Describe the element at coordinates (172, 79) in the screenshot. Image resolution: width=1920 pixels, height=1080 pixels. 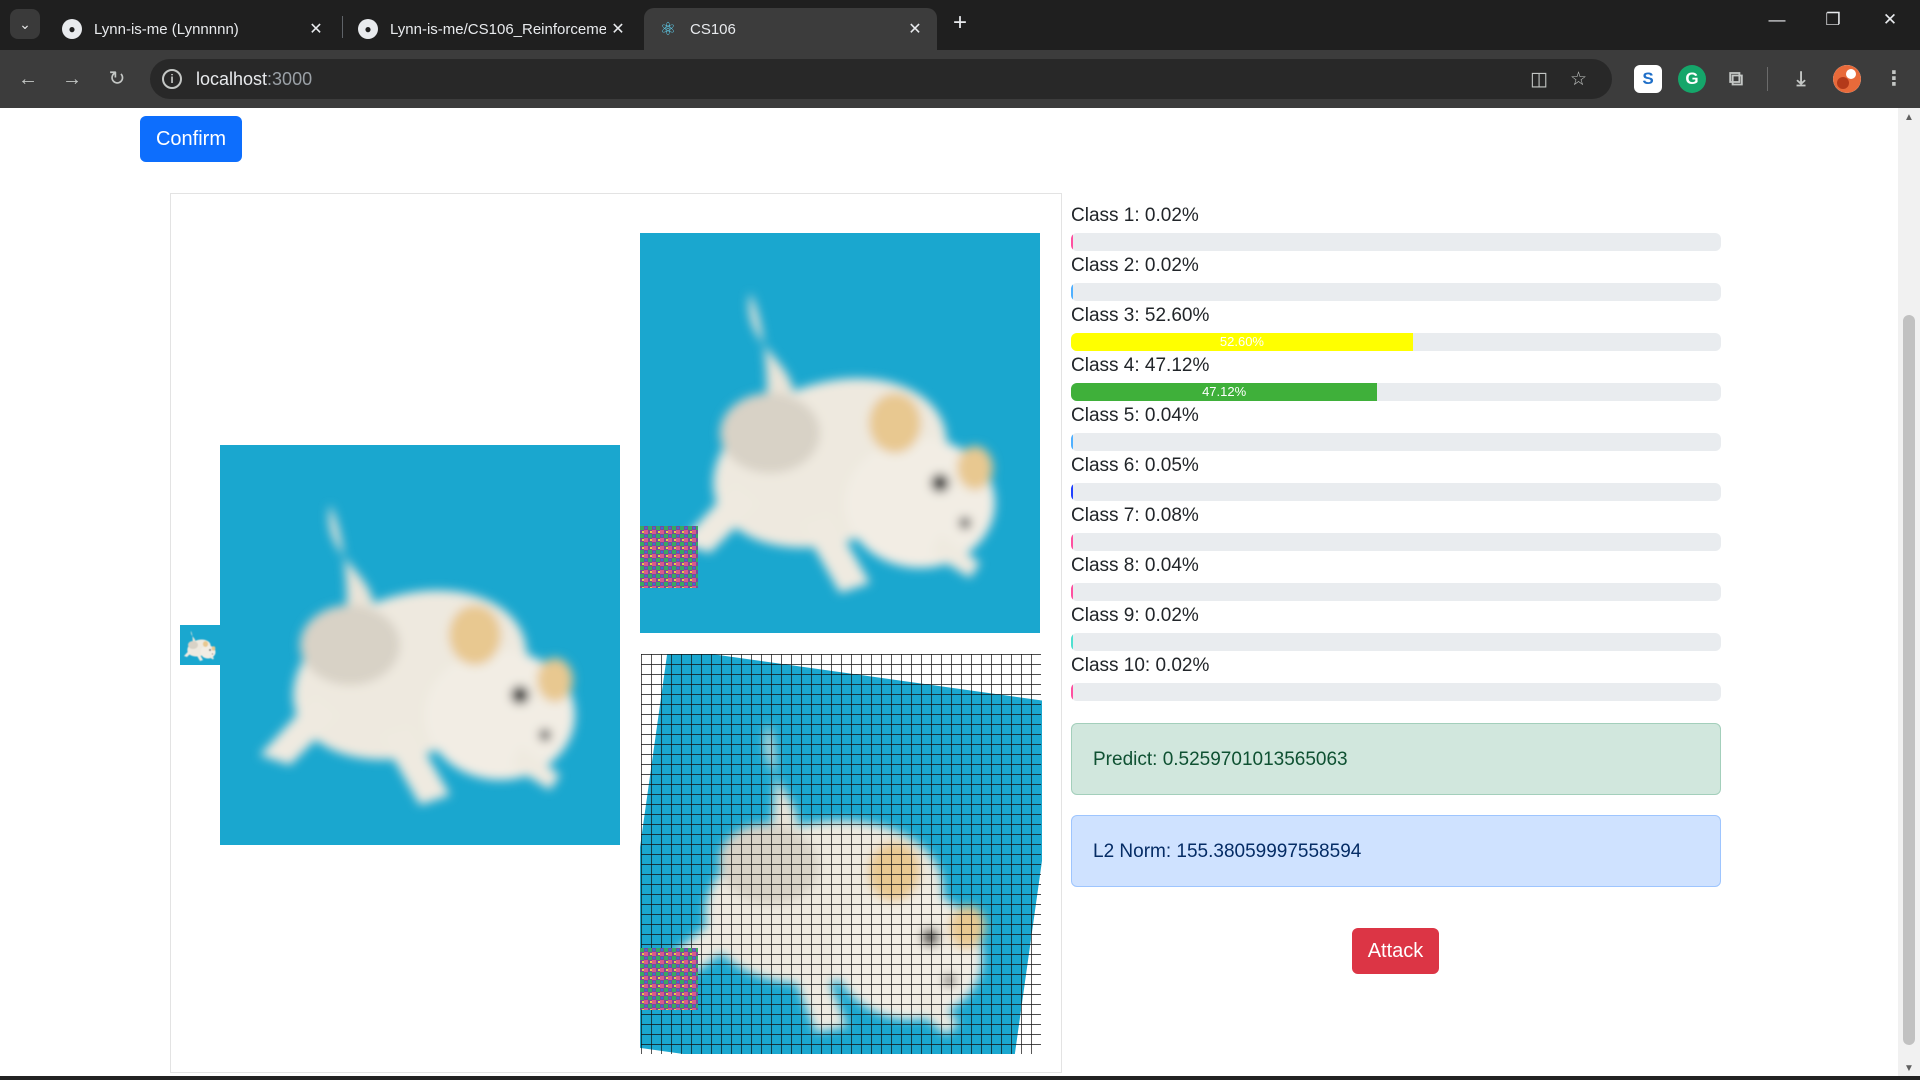
I see `site-info-icon: i` at that location.